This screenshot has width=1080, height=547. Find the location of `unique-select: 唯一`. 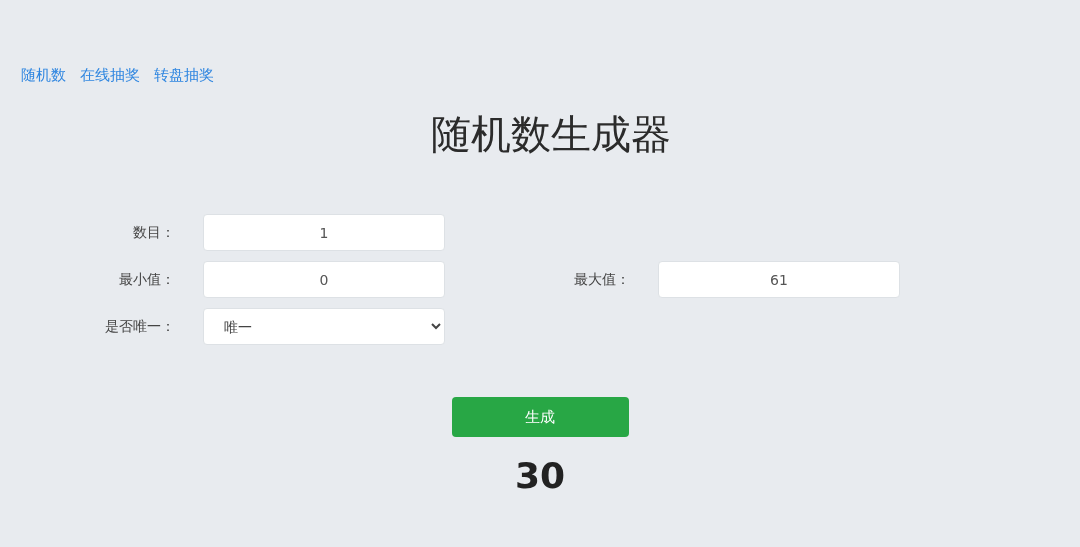

unique-select: 唯一 is located at coordinates (324, 326).